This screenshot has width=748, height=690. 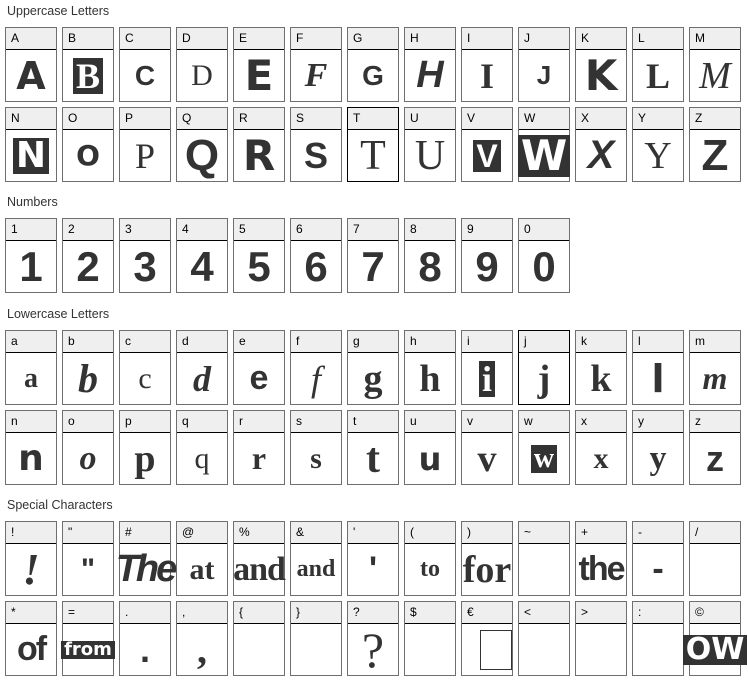 I want to click on glyph-cell: VV, so click(x=487, y=144).